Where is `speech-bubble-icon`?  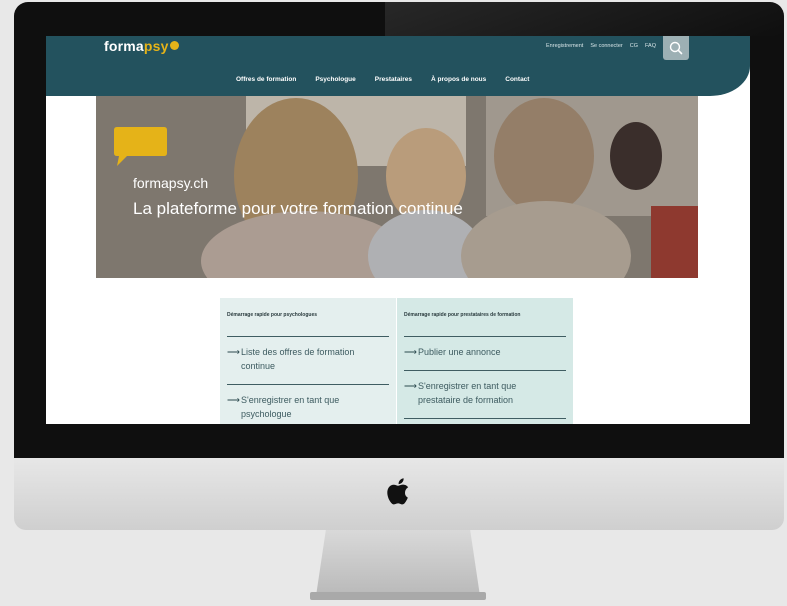 speech-bubble-icon is located at coordinates (140, 146).